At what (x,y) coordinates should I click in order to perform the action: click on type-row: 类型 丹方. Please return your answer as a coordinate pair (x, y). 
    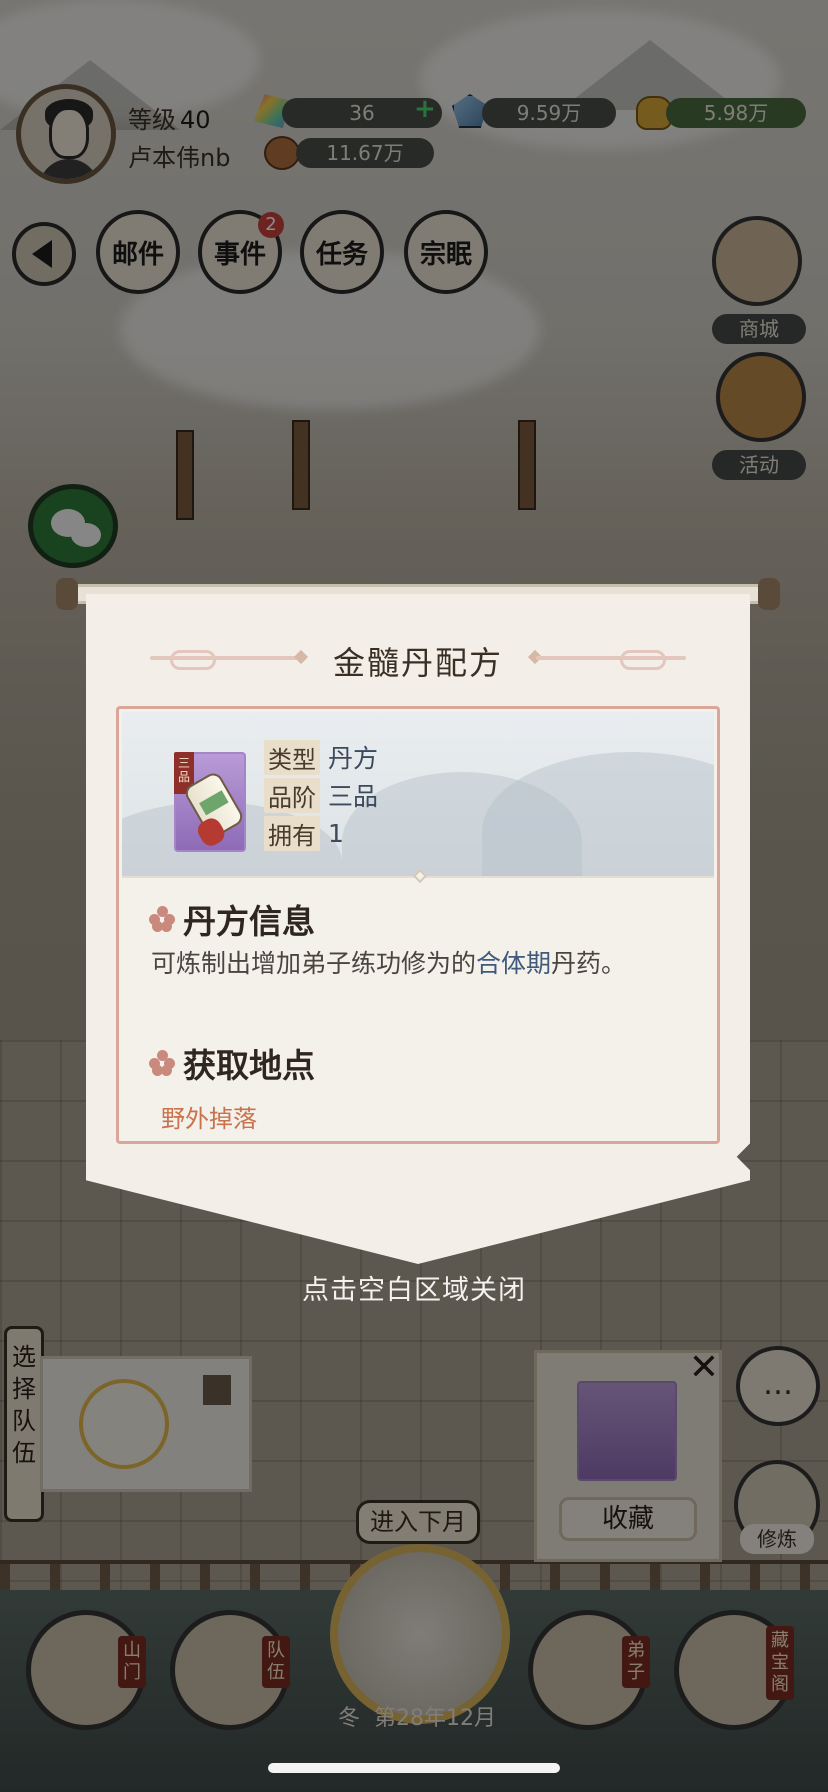
    Looking at the image, I should click on (321, 757).